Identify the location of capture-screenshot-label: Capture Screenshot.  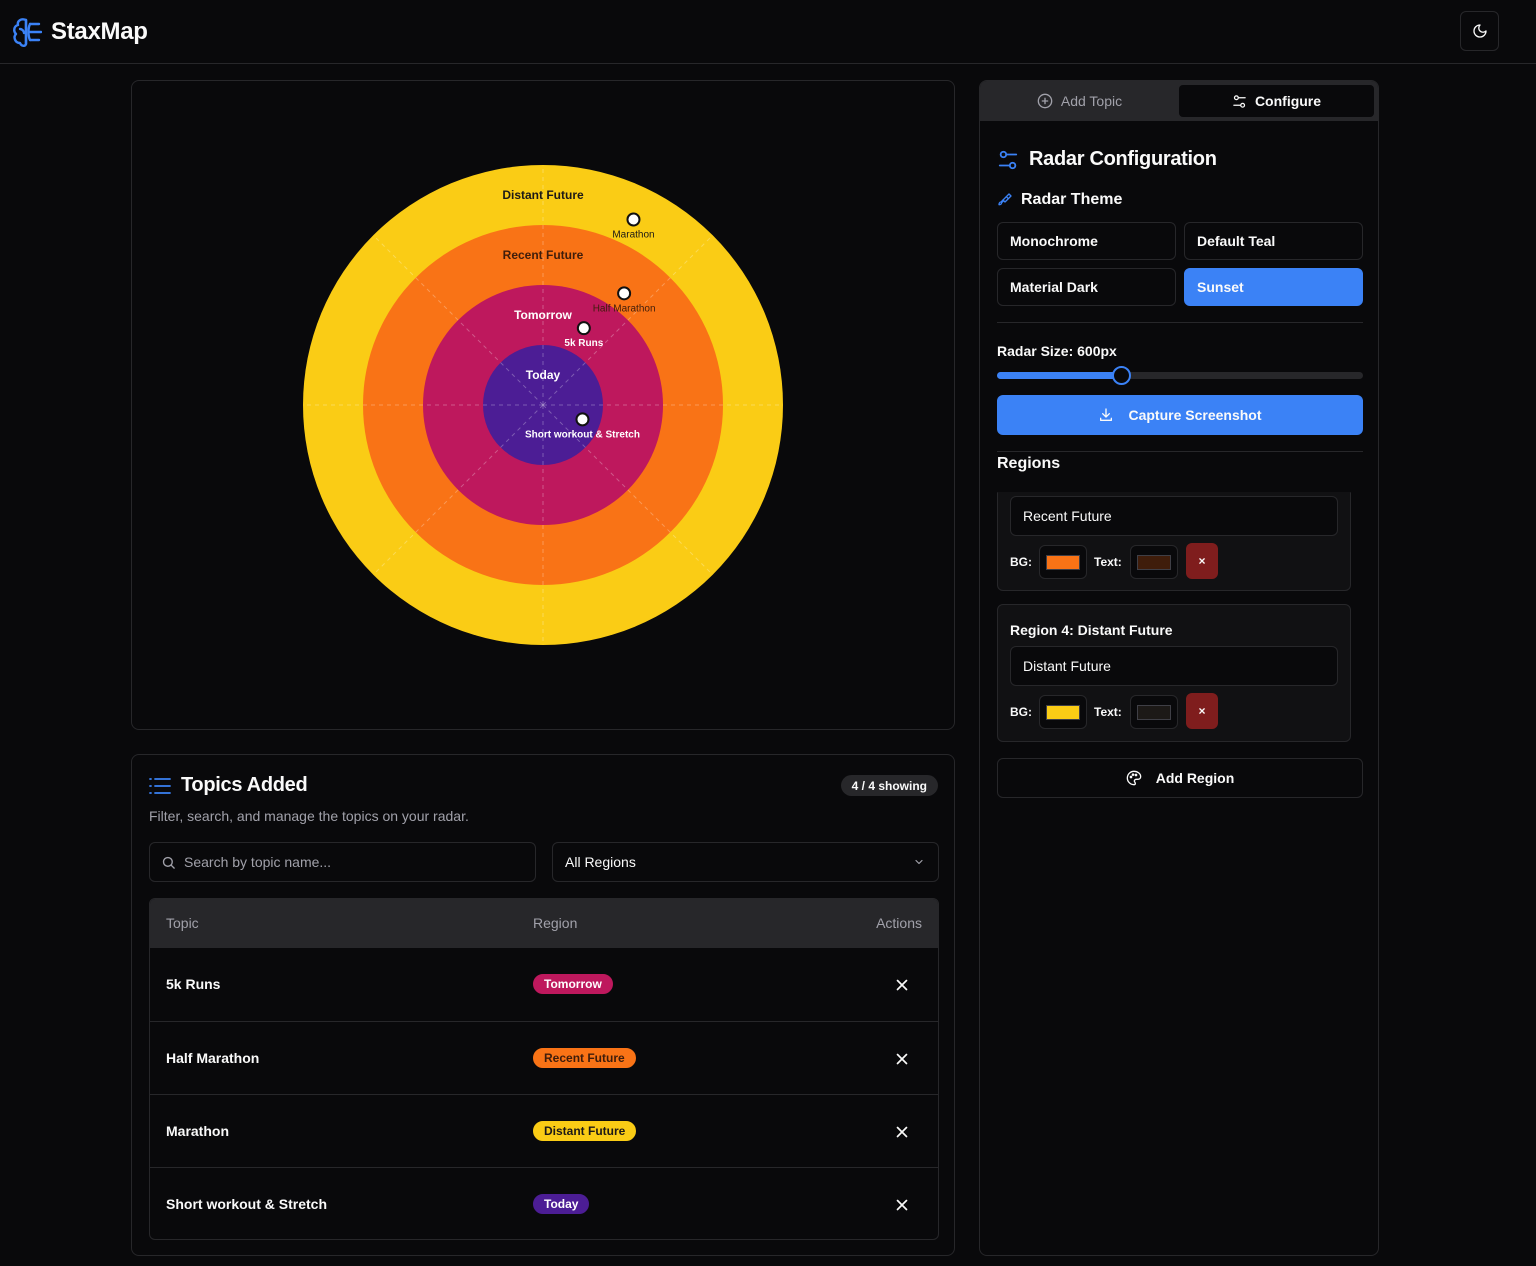
(1195, 415).